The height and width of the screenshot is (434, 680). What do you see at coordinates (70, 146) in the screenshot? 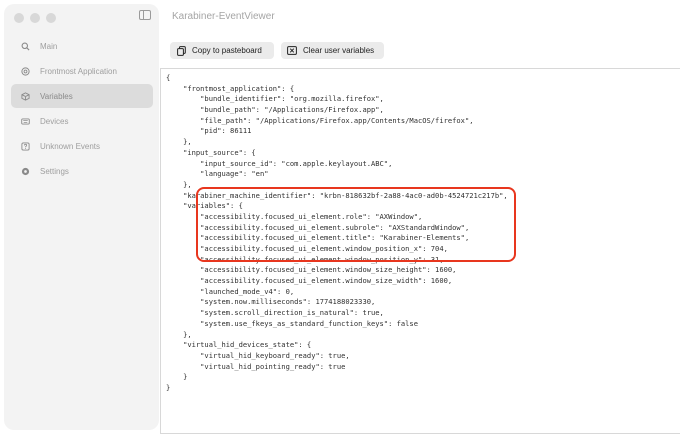
I see `sidebar-item-label: Unknown Events` at bounding box center [70, 146].